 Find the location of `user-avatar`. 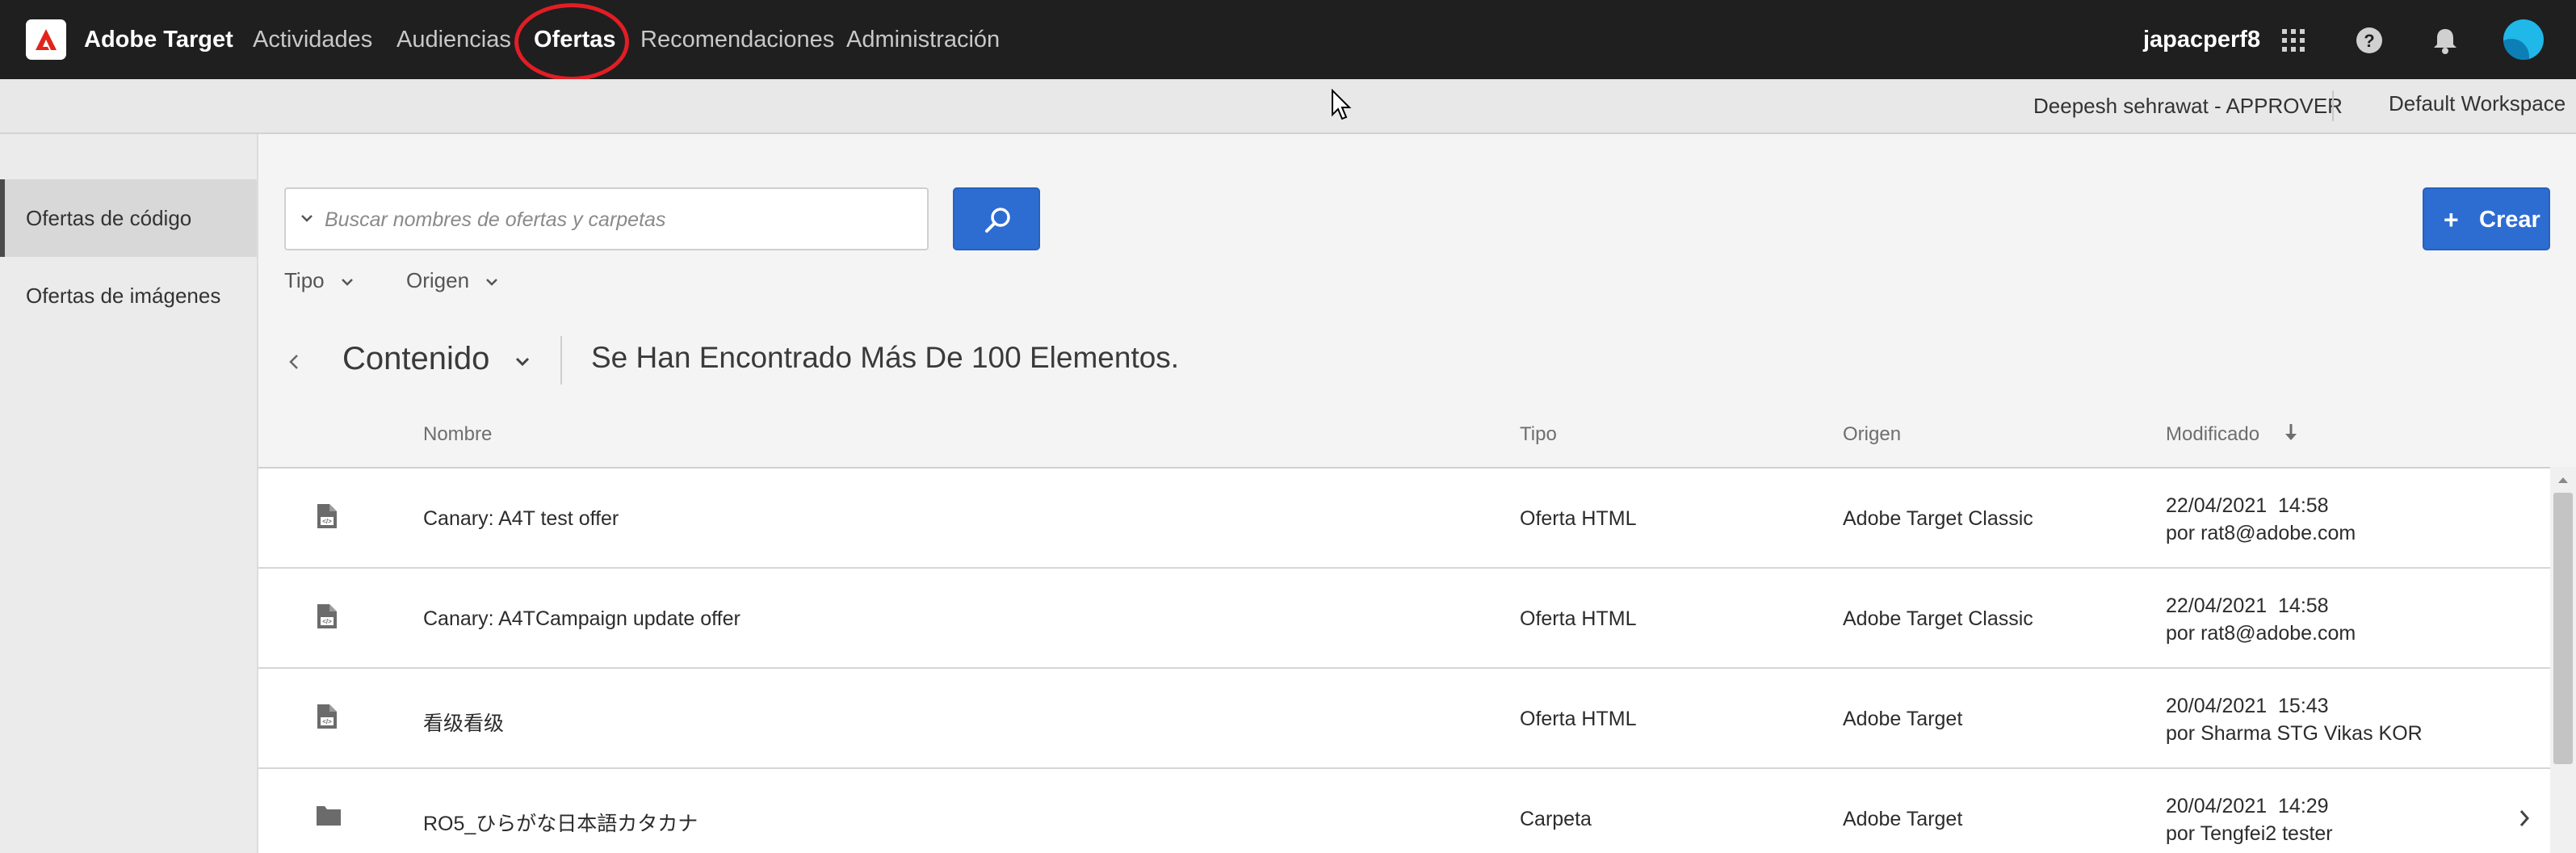

user-avatar is located at coordinates (2523, 39).